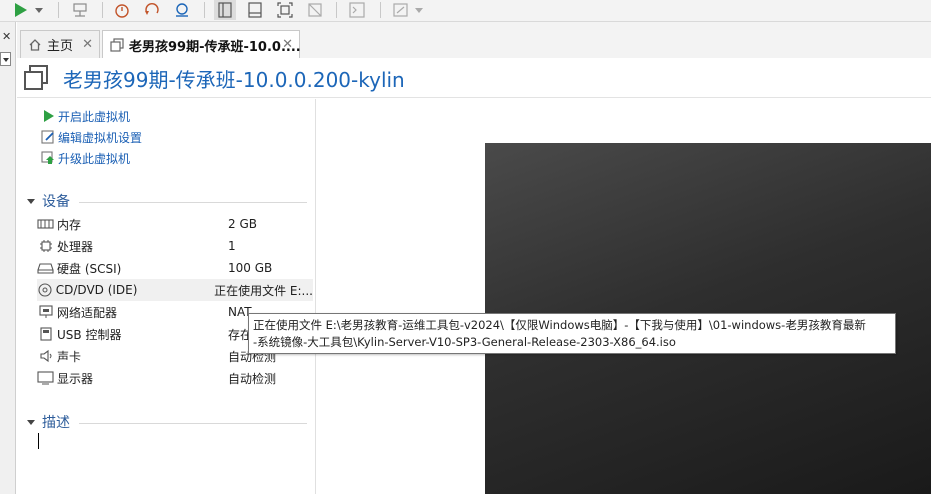  I want to click on devices-section-toggle: 设备, so click(48, 201).